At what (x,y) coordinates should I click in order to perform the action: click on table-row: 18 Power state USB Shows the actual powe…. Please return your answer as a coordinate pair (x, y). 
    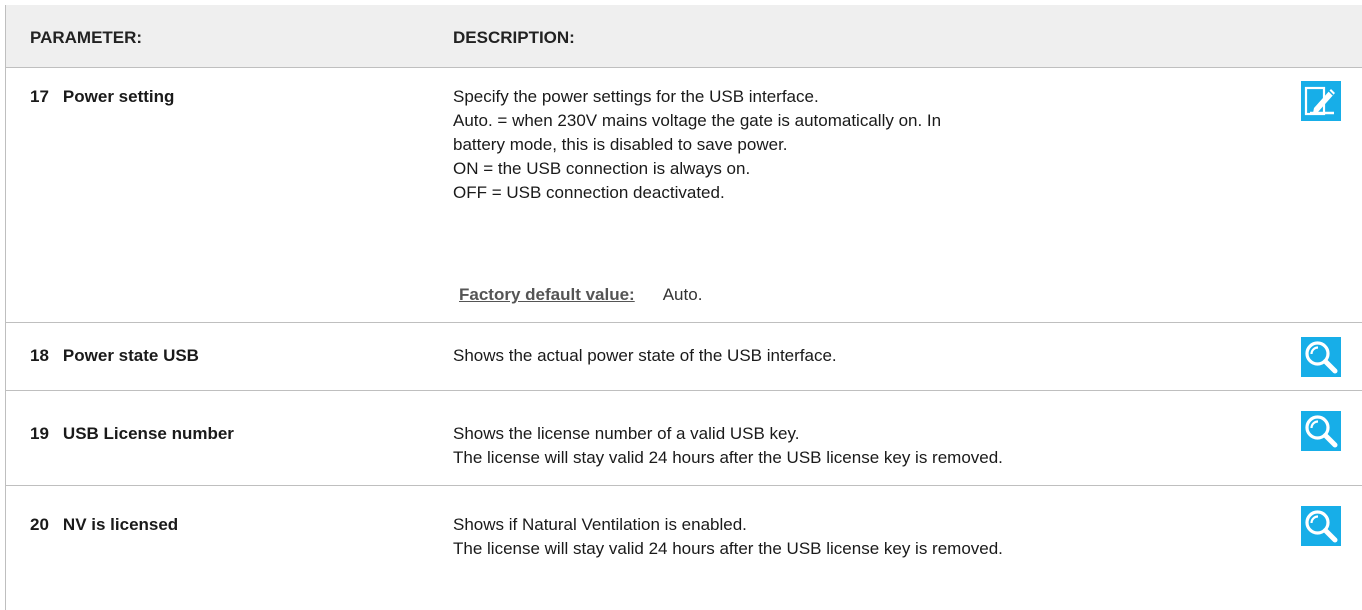
    Looking at the image, I should click on (684, 356).